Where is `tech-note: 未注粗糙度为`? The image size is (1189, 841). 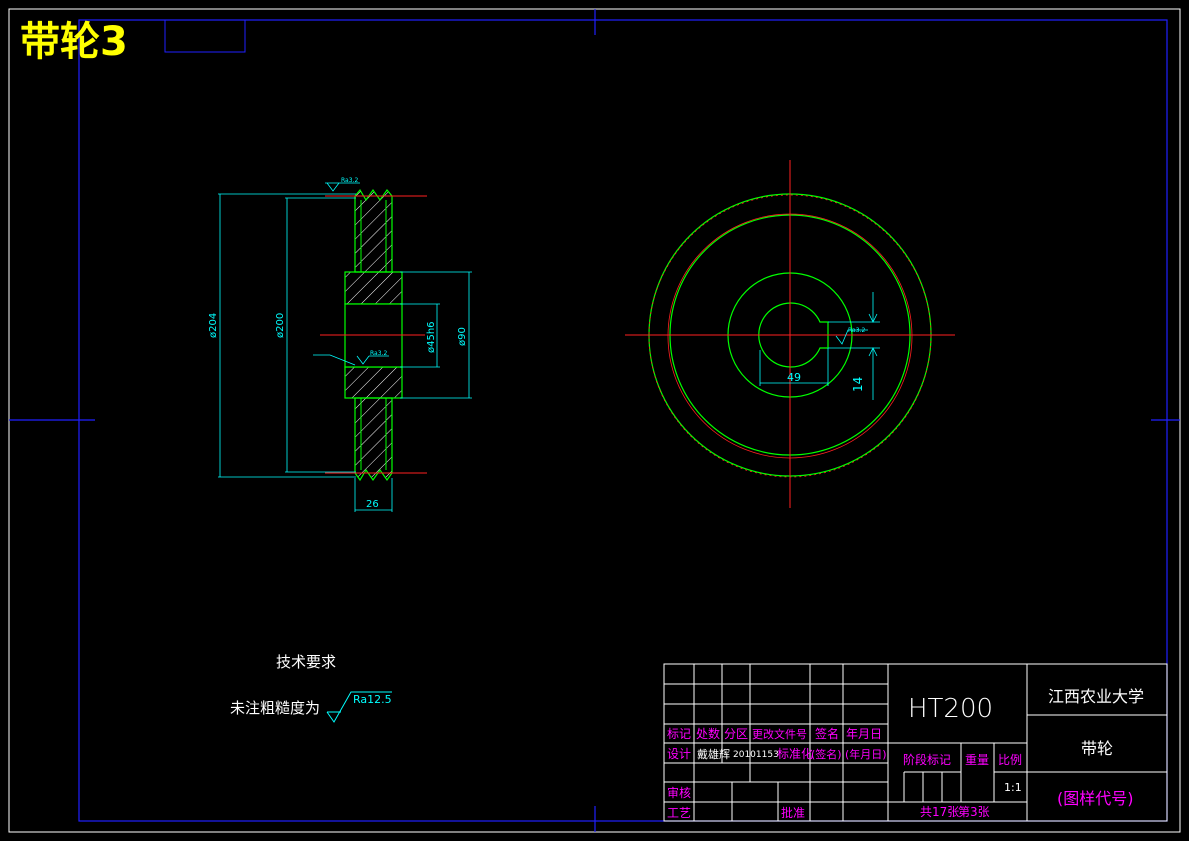
tech-note: 未注粗糙度为 is located at coordinates (275, 708).